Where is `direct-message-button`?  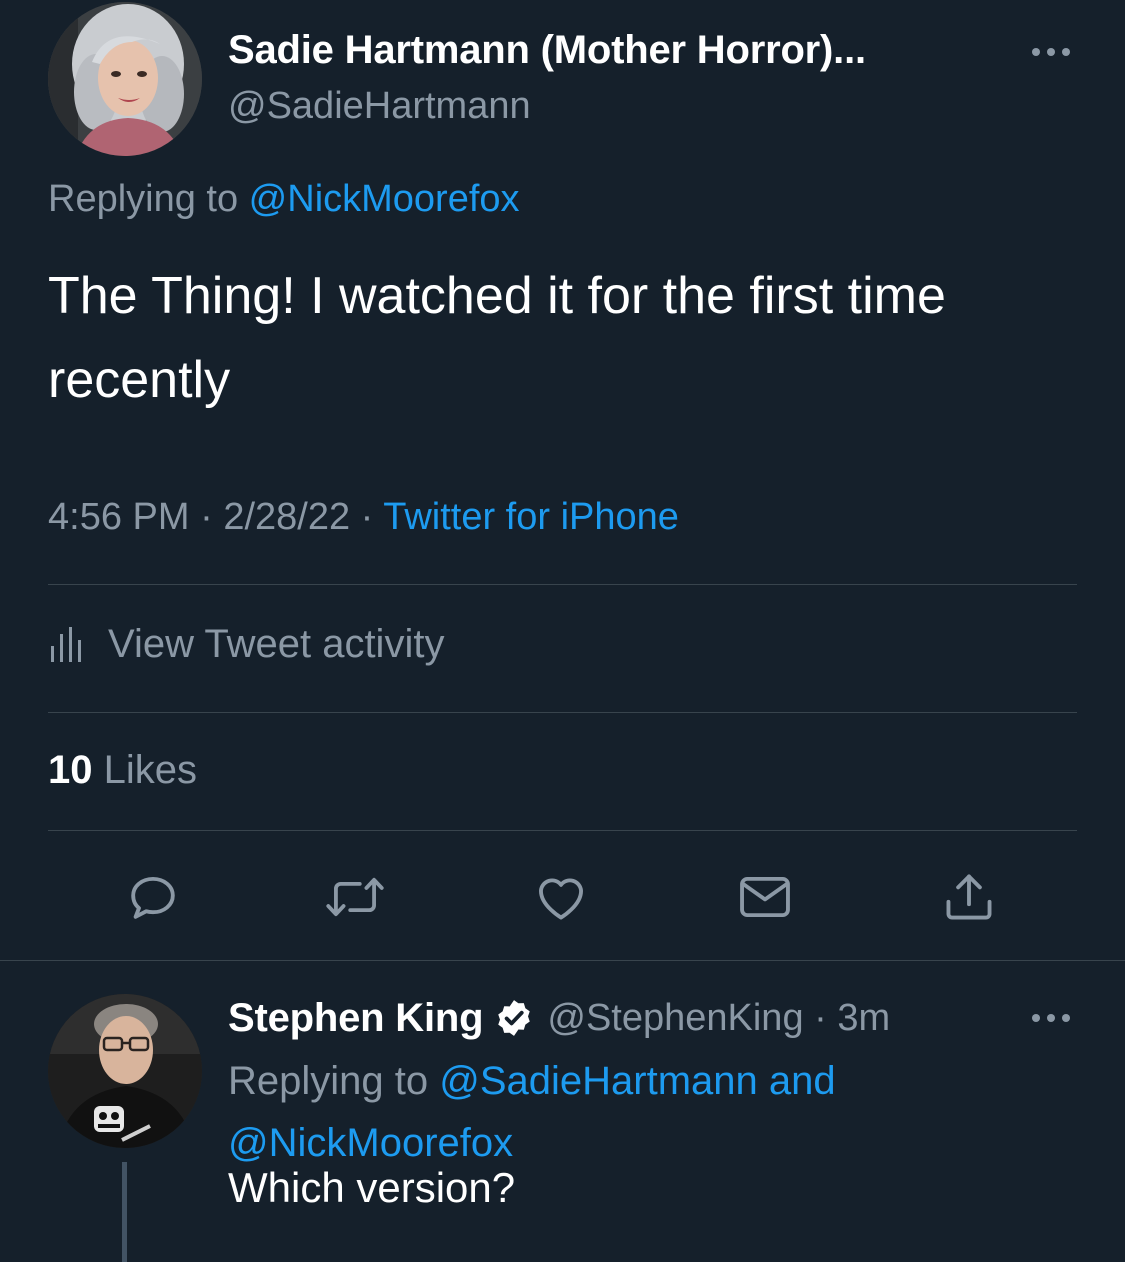 direct-message-button is located at coordinates (765, 897).